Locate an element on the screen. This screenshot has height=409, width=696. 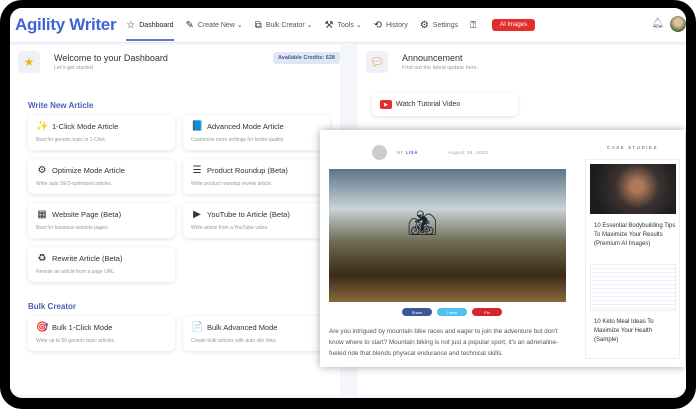
avatar is located at coordinates (678, 24).